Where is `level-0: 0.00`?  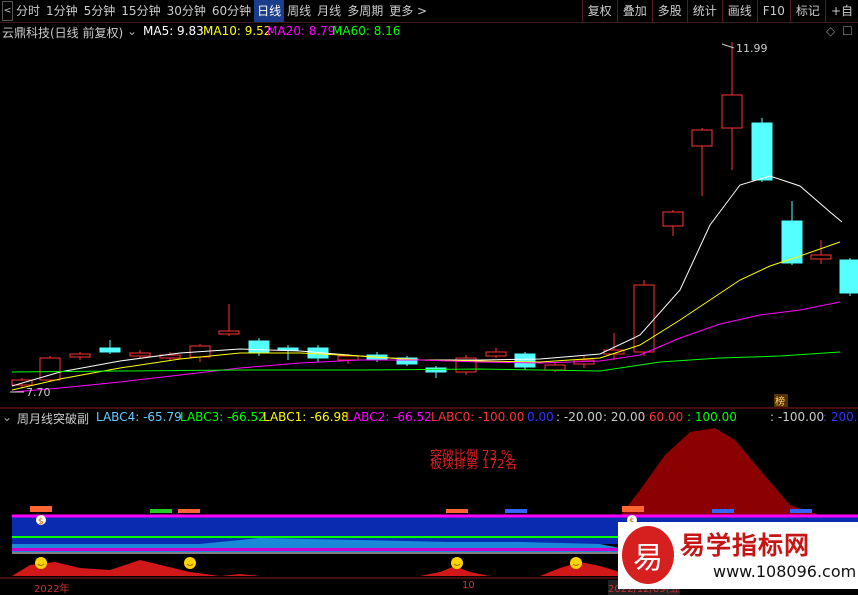
level-0: 0.00 is located at coordinates (540, 417).